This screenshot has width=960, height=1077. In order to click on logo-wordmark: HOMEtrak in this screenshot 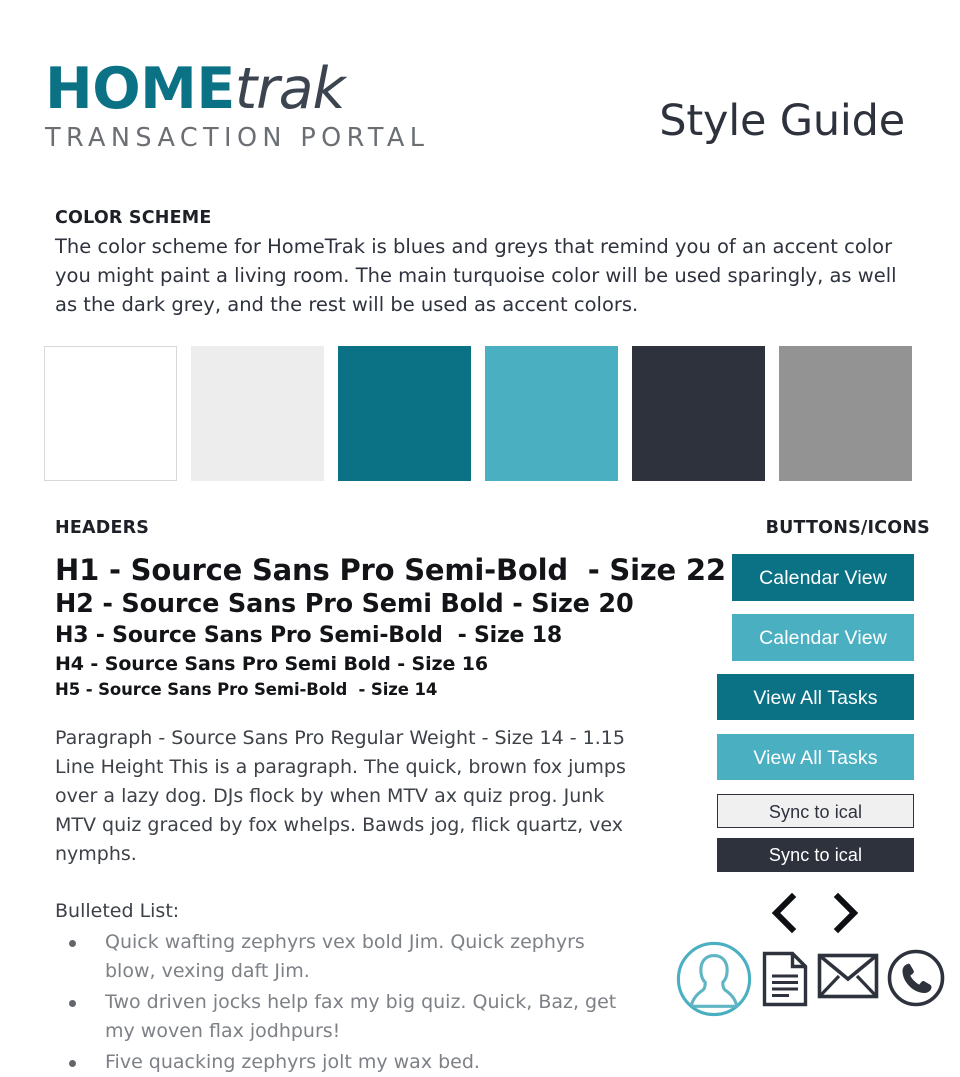, I will do `click(237, 89)`.